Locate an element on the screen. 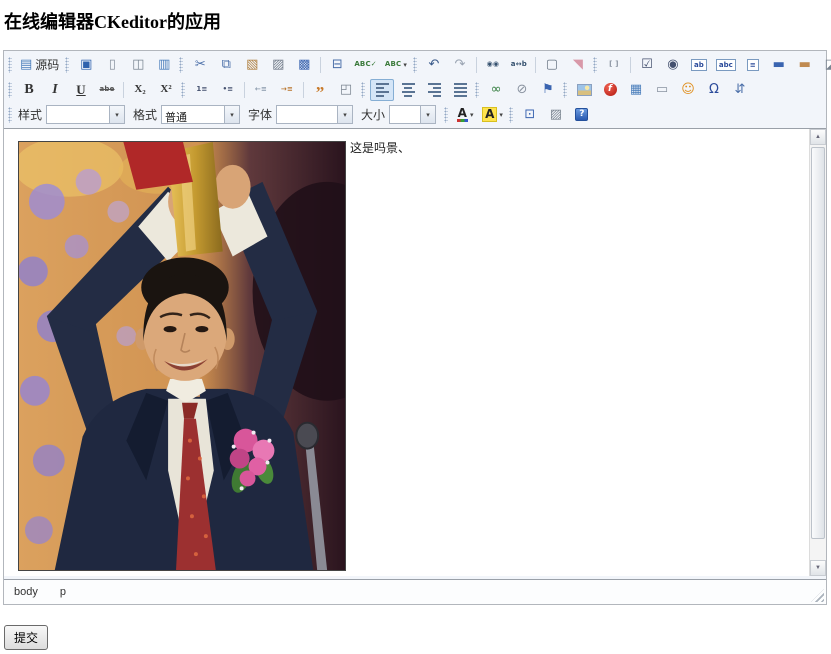  image-button-button: ▬ is located at coordinates (805, 65).